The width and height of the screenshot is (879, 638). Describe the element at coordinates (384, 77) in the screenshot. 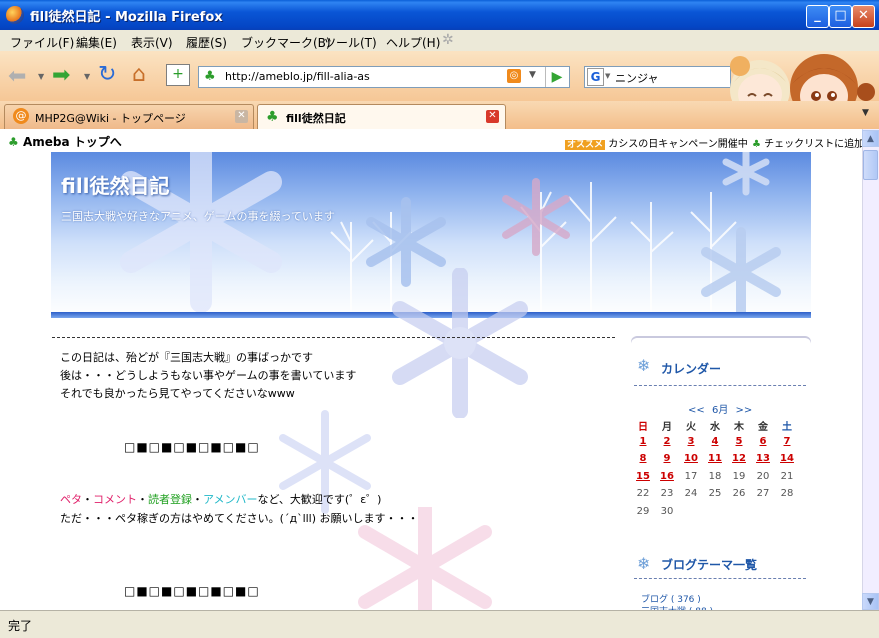

I see `url-bar: ♣ http://ameblo.jp/fill-alia-as ◎ ▼ ▶` at that location.